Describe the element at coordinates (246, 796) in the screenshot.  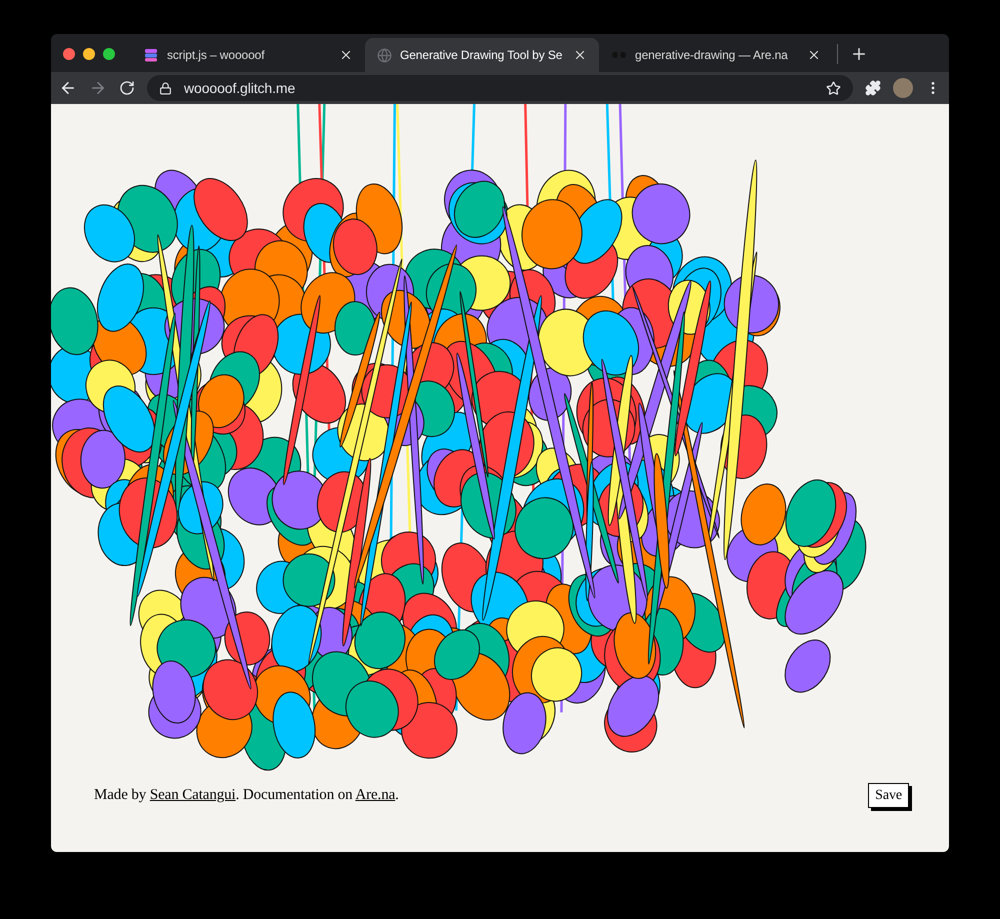
I see `credits-text: Made by Sean Catangui. Documentation on Are.na.` at that location.